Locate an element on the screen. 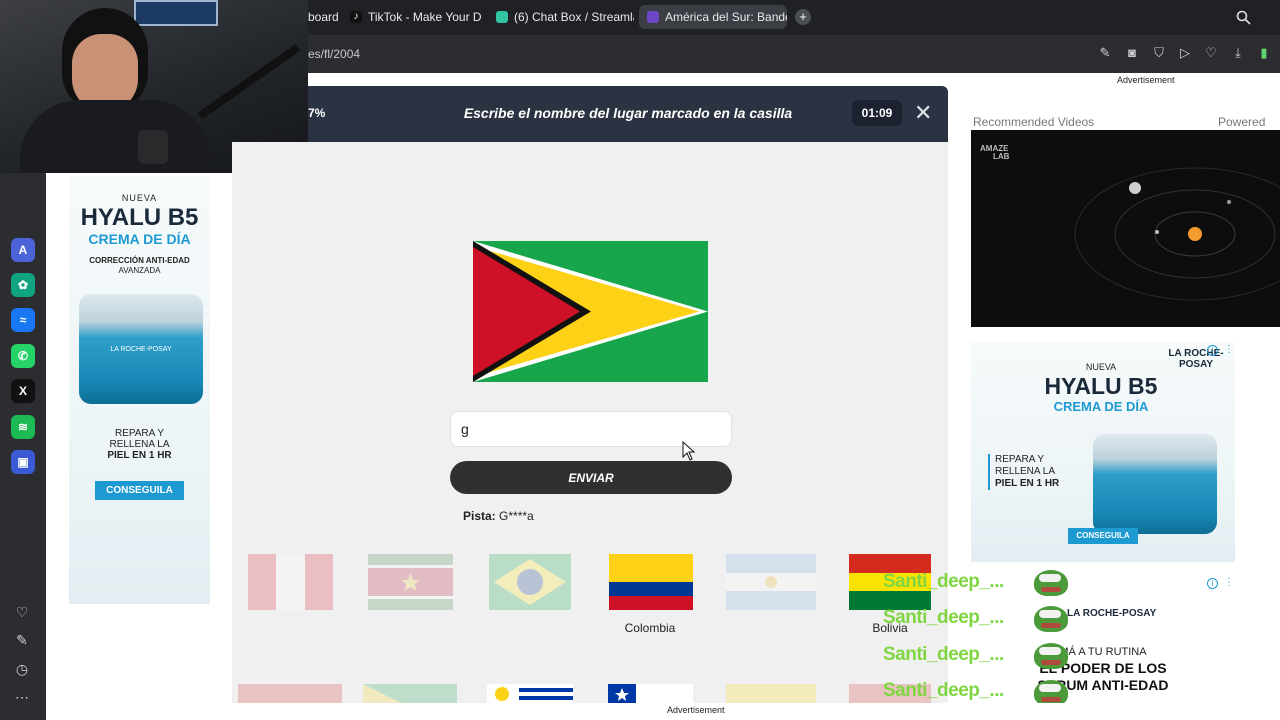  ad-tagline-2: AVANZADA is located at coordinates (139, 270).